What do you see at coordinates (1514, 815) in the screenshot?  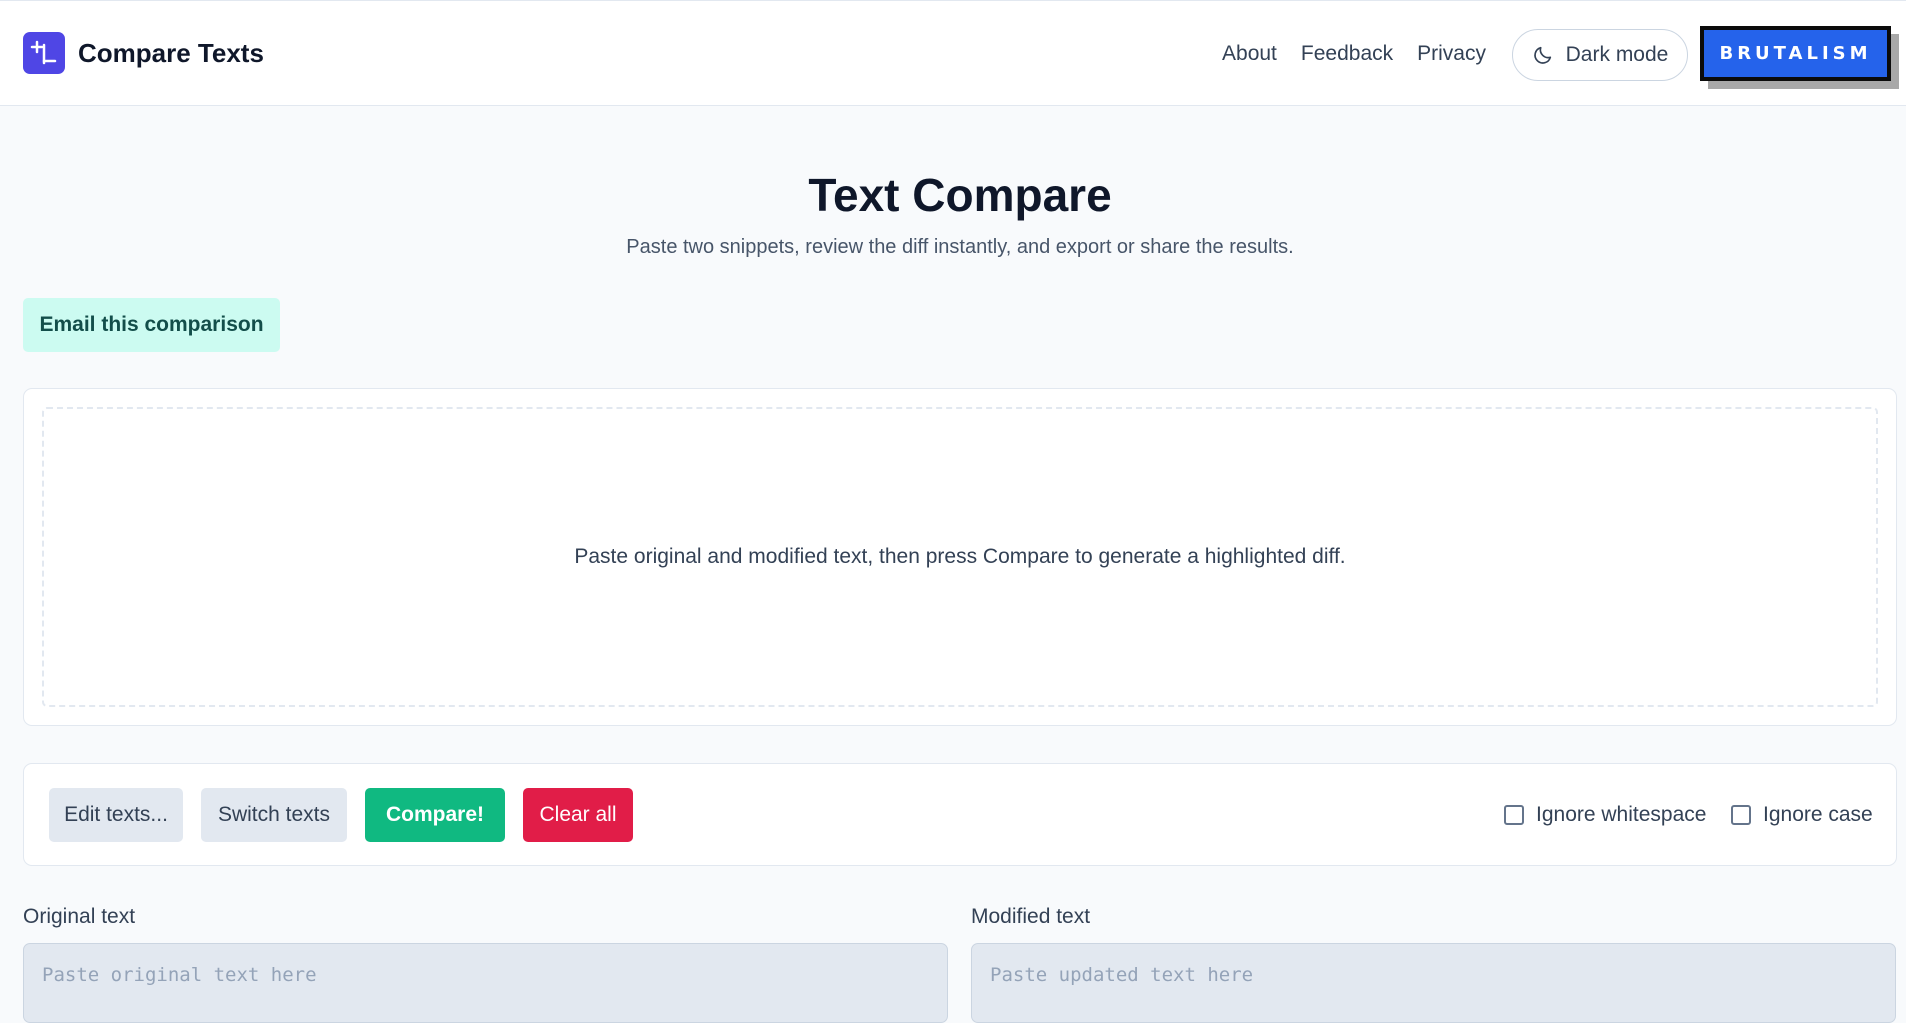 I see `ignore-whitespace-checkbox` at bounding box center [1514, 815].